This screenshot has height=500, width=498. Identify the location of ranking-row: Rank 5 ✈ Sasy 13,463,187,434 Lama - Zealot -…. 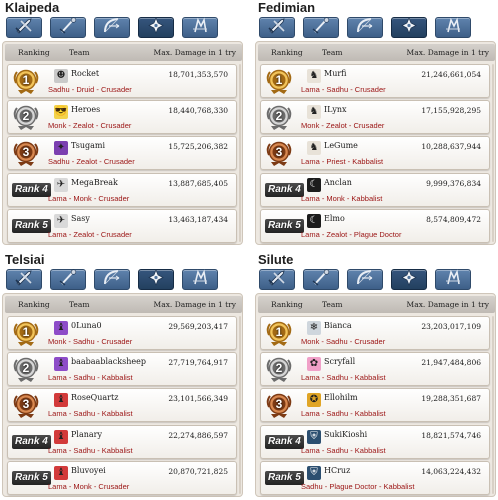
(122, 226).